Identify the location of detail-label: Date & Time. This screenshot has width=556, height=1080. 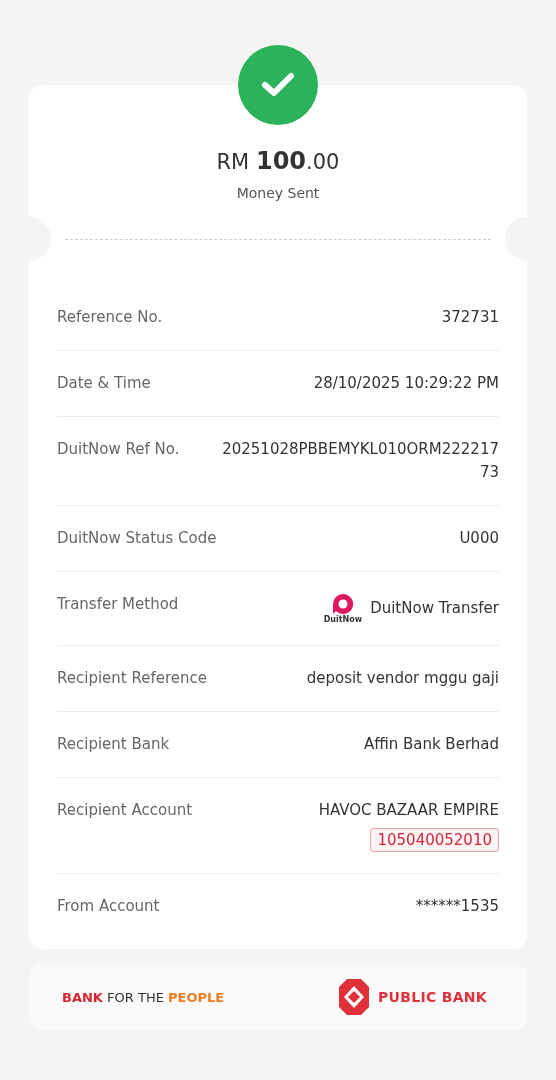
(104, 383).